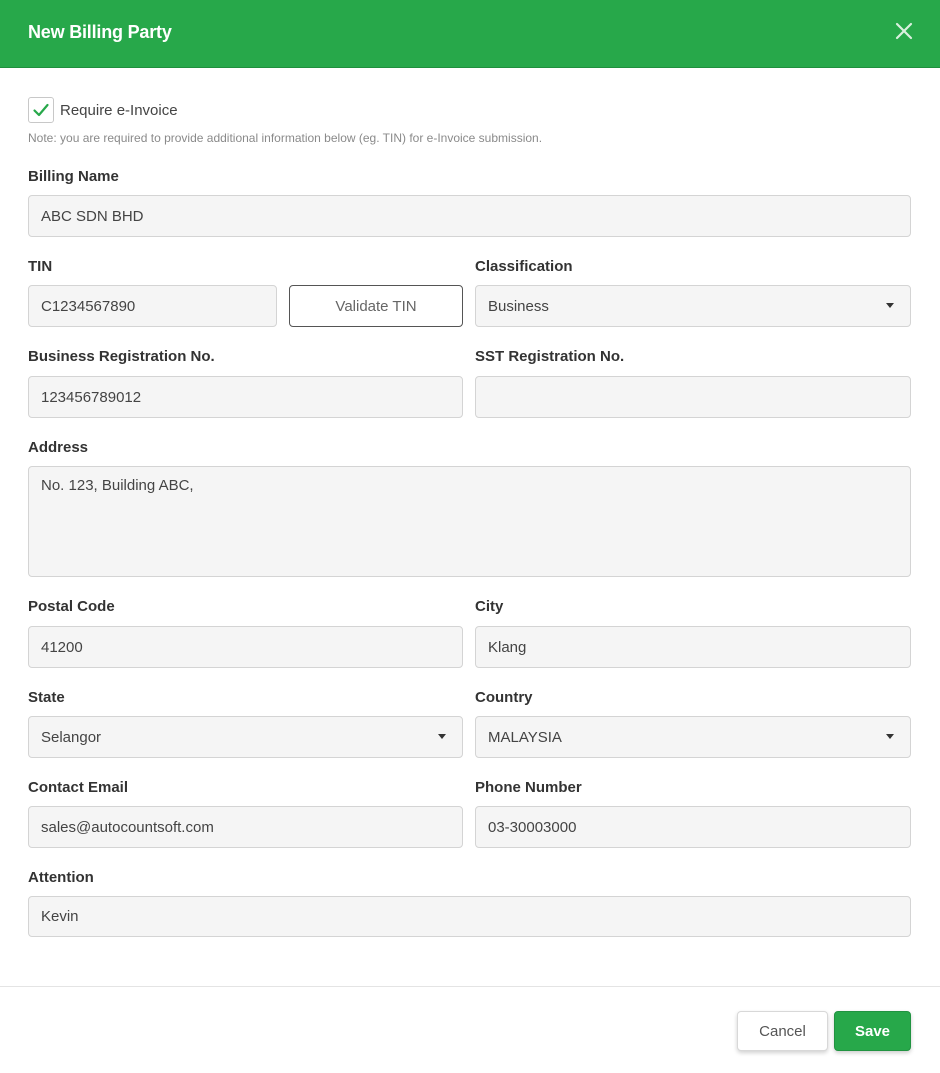  Describe the element at coordinates (58, 447) in the screenshot. I see `address-label: Address` at that location.